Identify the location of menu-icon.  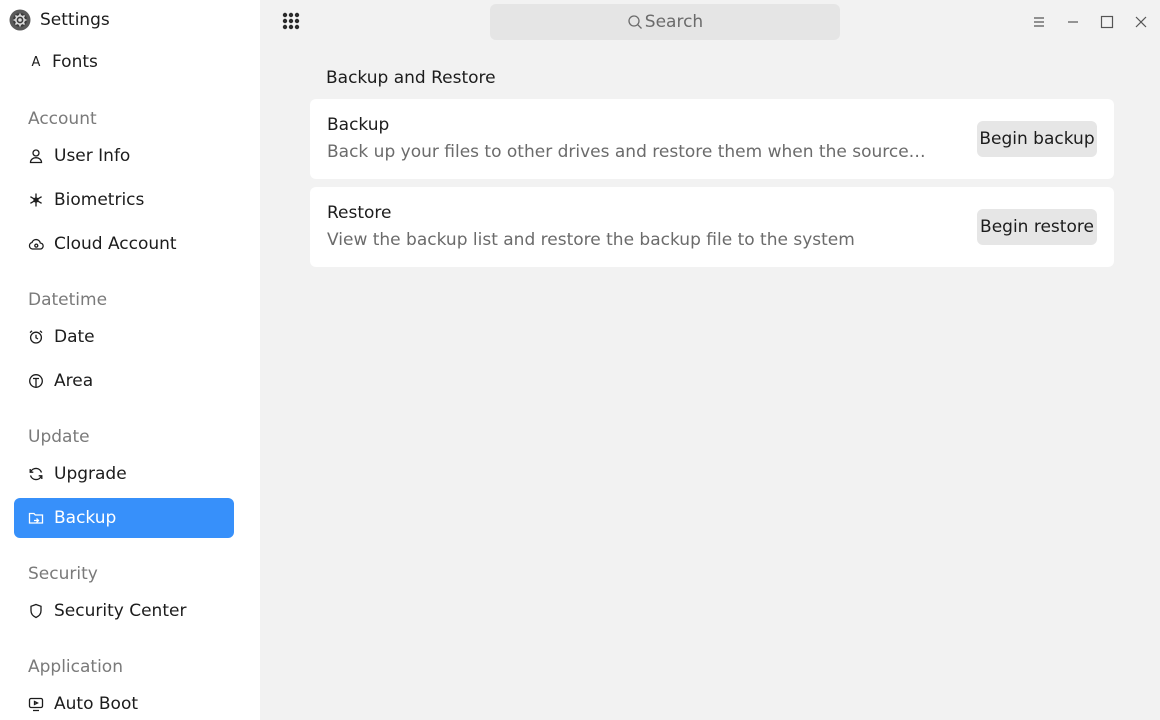
(1039, 22).